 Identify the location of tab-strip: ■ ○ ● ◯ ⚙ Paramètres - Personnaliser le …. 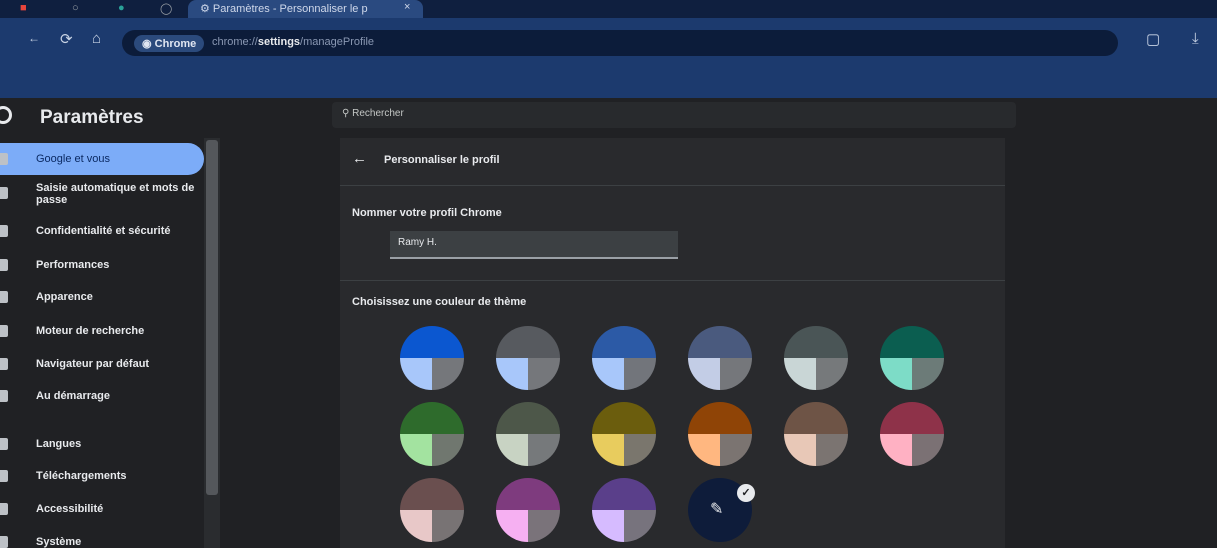
(608, 9).